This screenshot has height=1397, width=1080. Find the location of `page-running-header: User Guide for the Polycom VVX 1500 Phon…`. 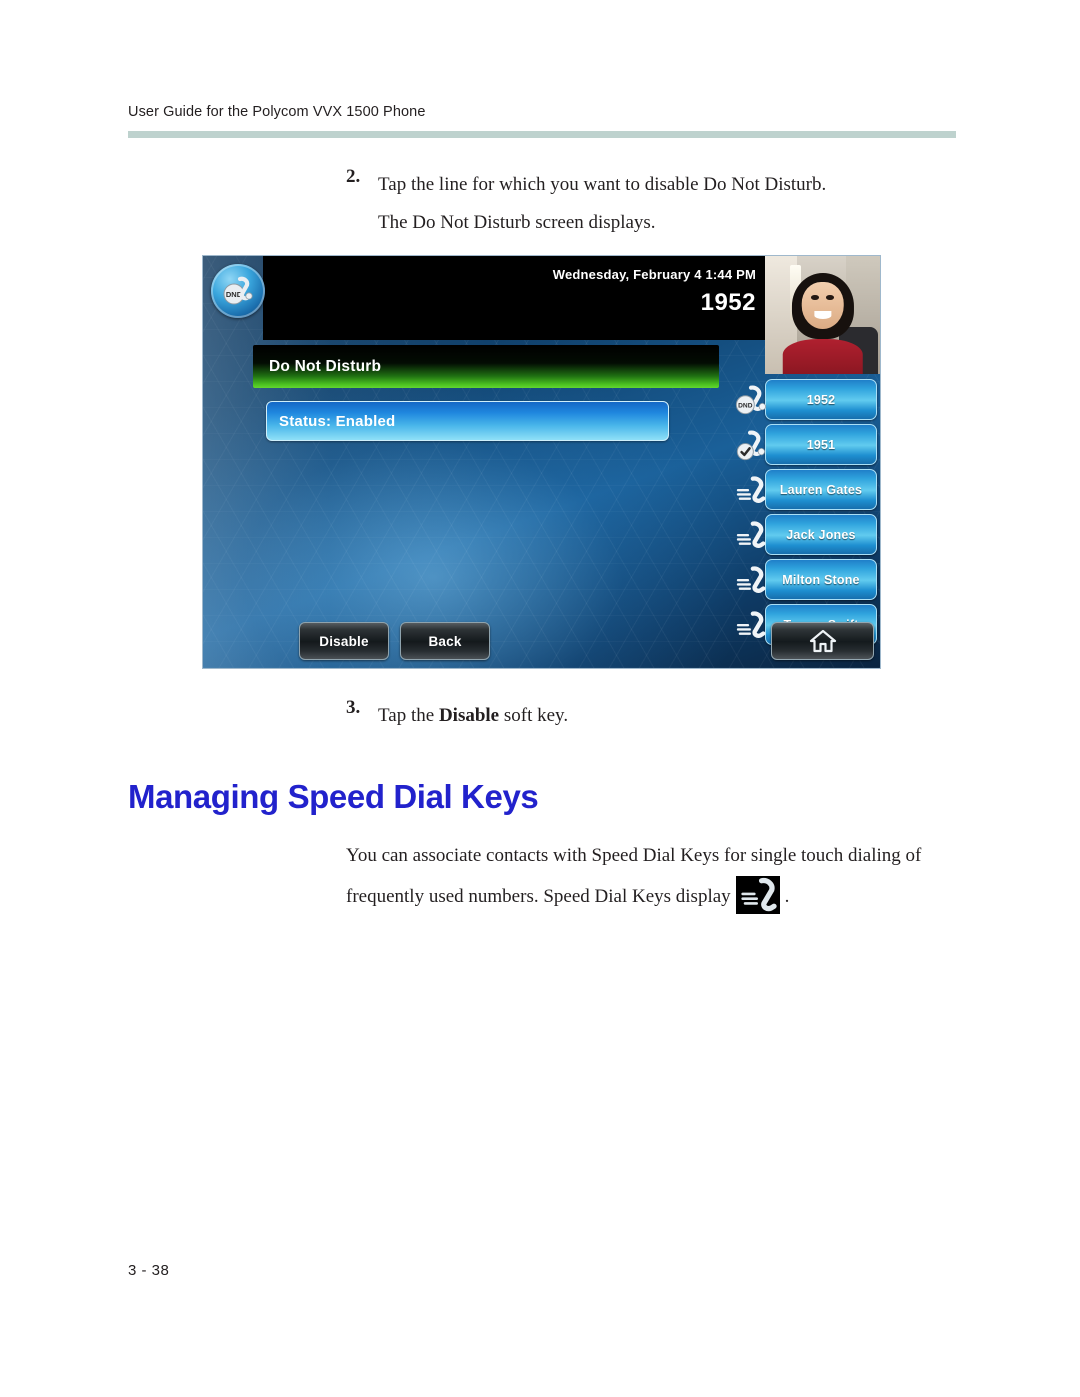

page-running-header: User Guide for the Polycom VVX 1500 Phon… is located at coordinates (277, 112).